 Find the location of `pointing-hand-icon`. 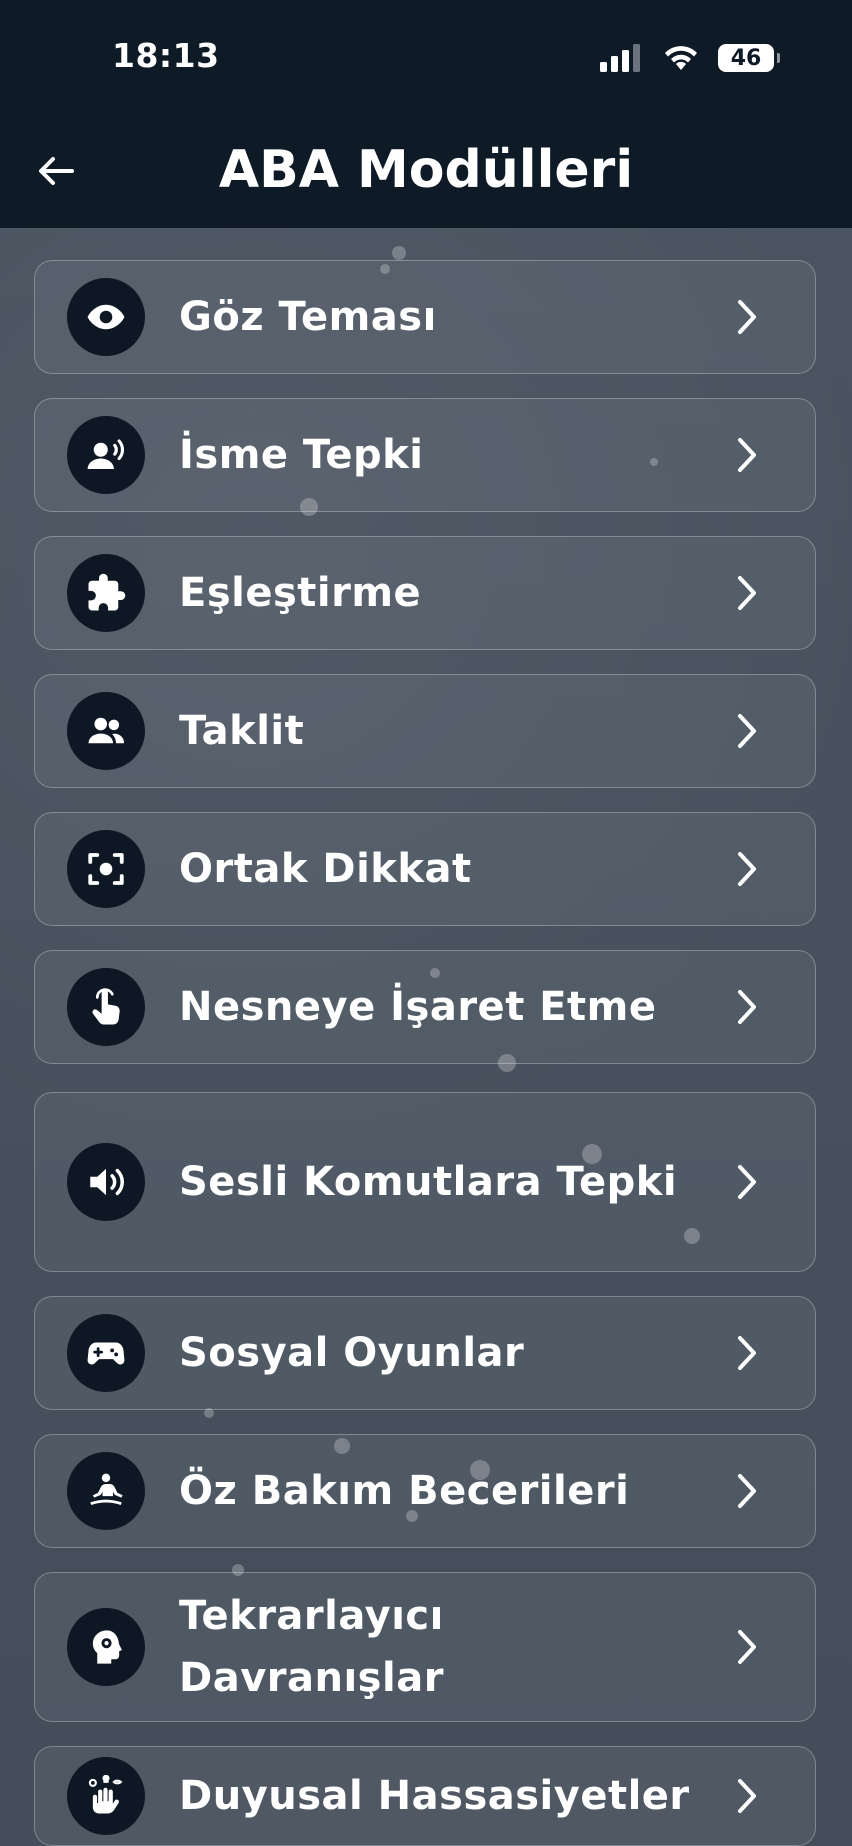

pointing-hand-icon is located at coordinates (106, 1007).